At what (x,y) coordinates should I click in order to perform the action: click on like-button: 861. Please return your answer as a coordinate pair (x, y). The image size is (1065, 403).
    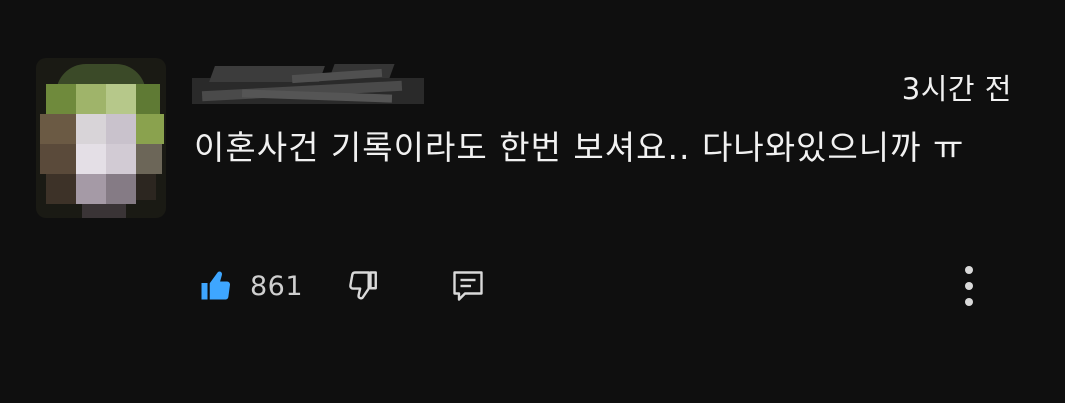
    Looking at the image, I should click on (249, 286).